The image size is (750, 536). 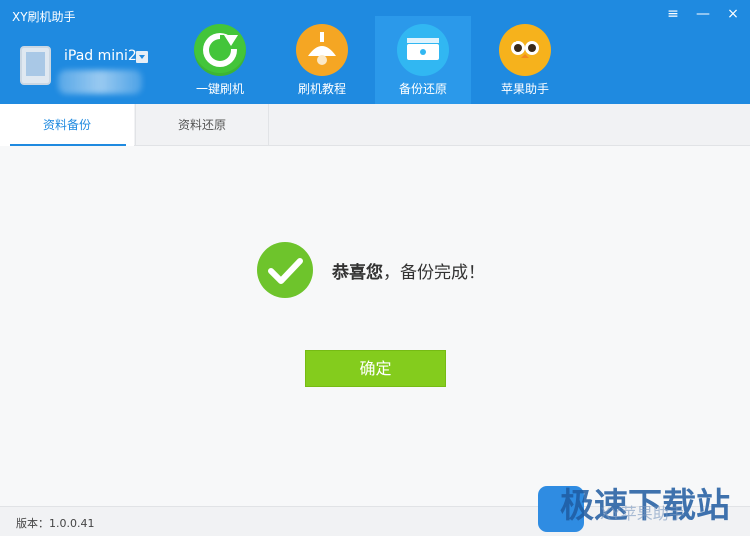 I want to click on tab-bar: 资料备份 资料还原, so click(x=375, y=125).